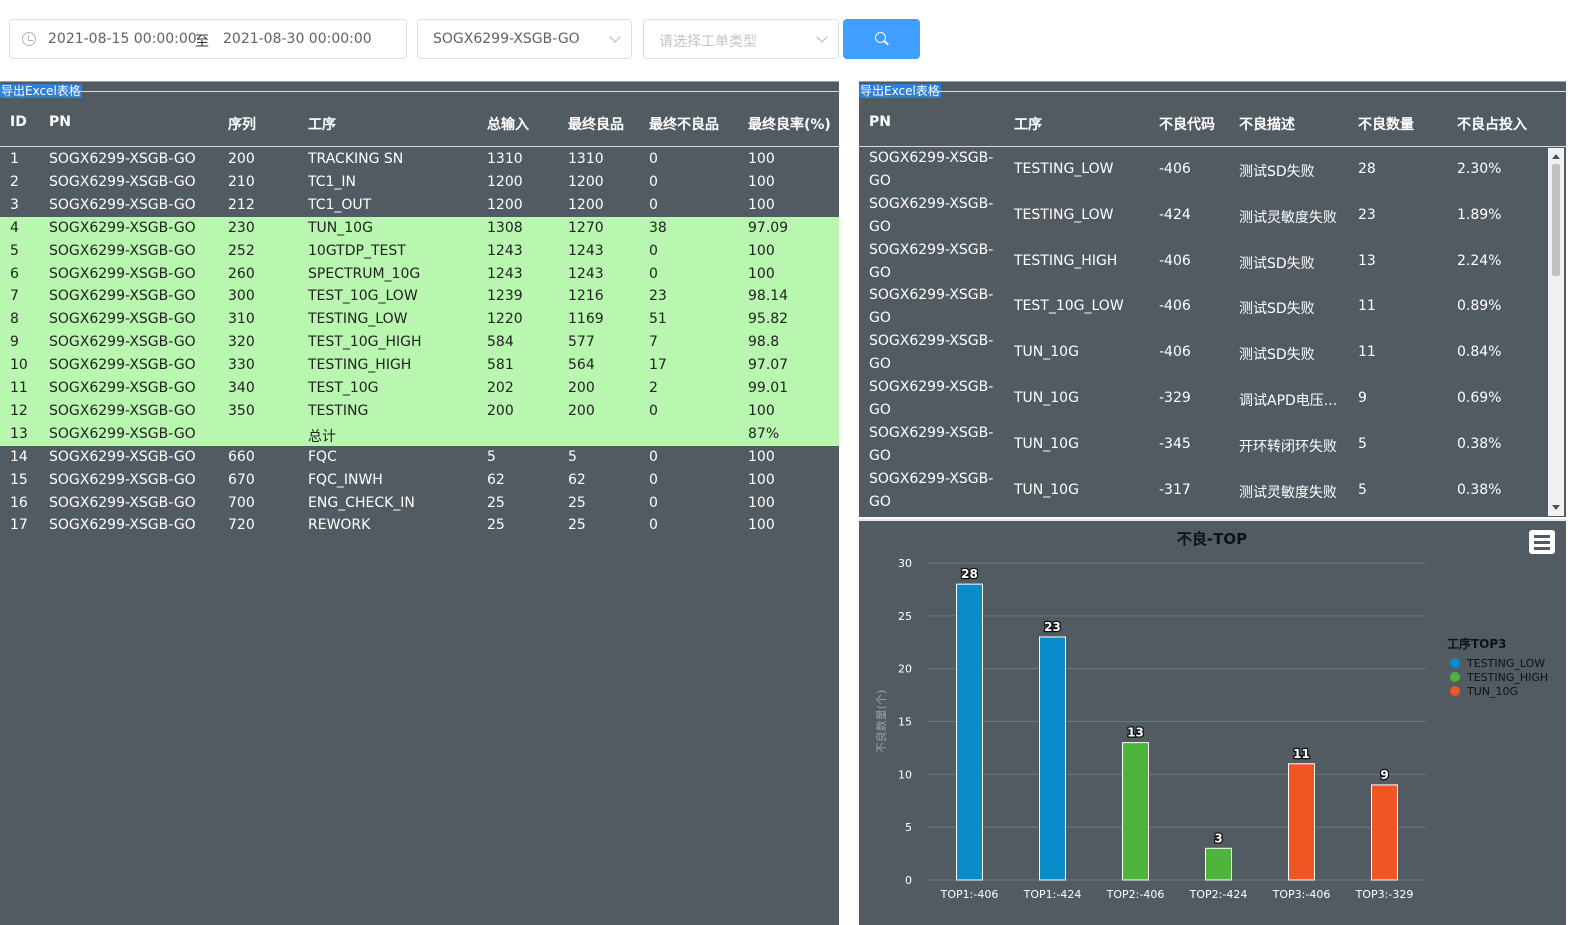  Describe the element at coordinates (596, 124) in the screenshot. I see `column-header: 最终良品` at that location.